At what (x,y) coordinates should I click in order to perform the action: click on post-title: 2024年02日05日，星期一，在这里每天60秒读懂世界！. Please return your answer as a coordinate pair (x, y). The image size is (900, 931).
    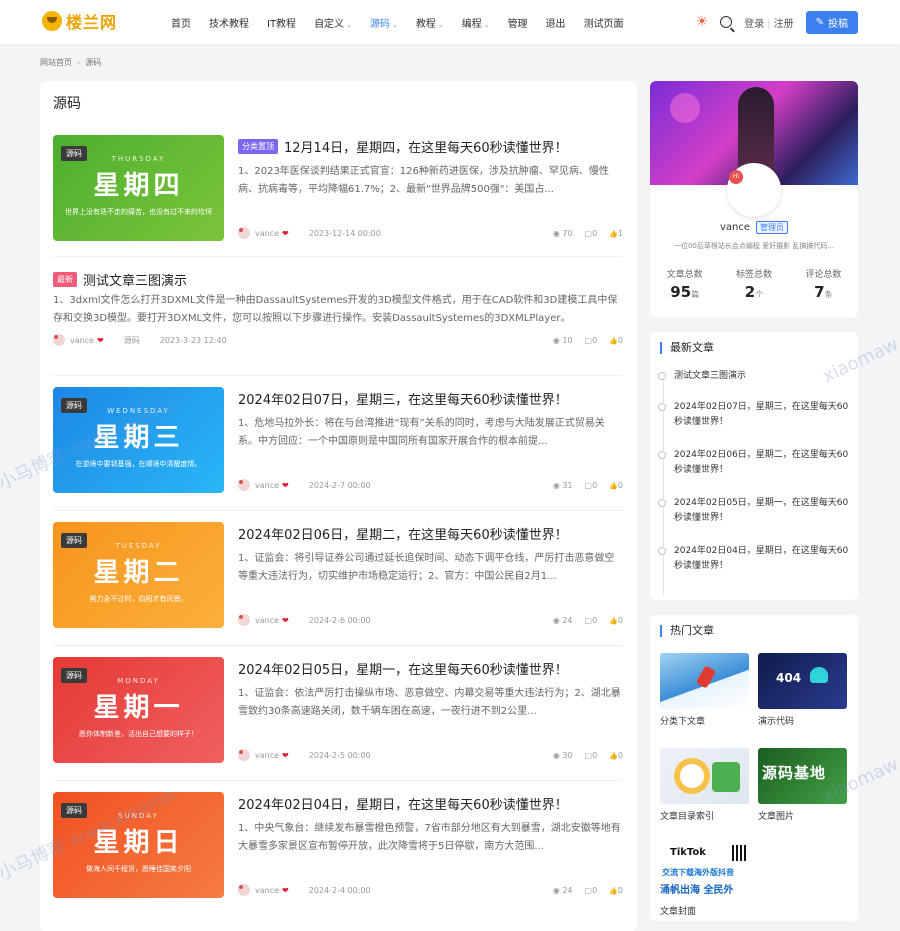
    Looking at the image, I should click on (403, 668).